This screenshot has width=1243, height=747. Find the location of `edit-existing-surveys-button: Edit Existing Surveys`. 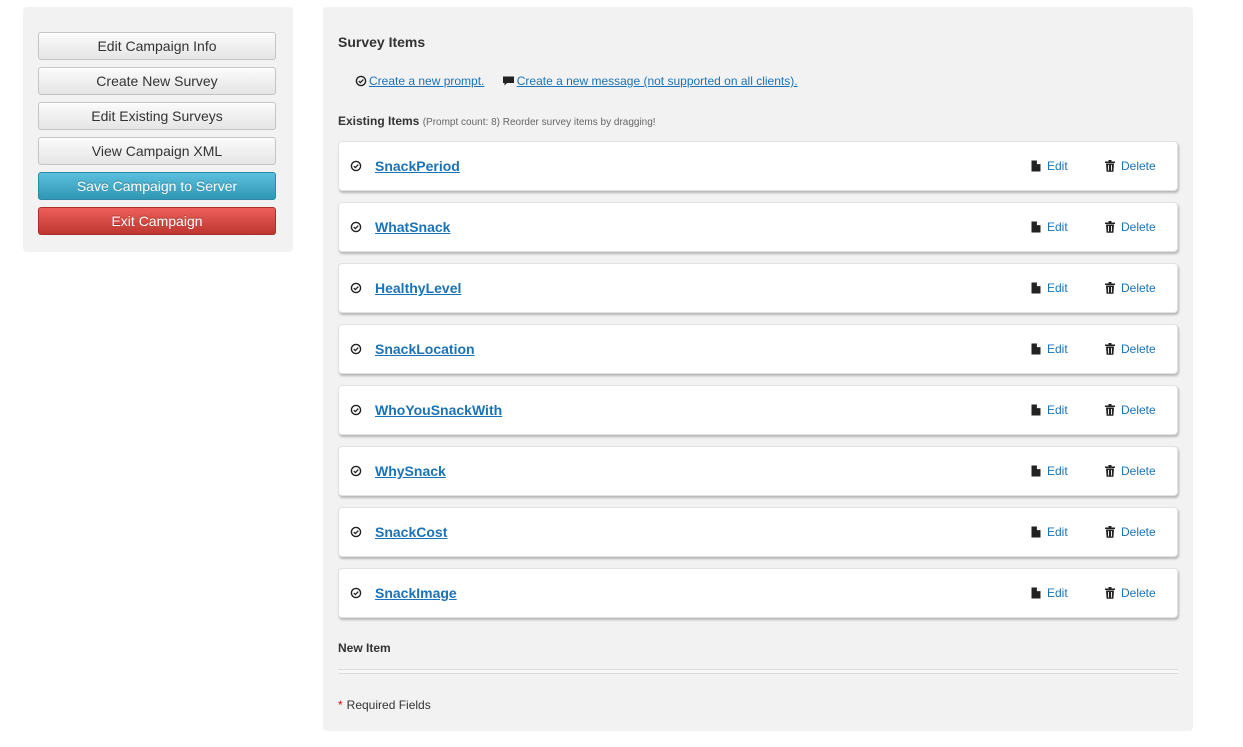

edit-existing-surveys-button: Edit Existing Surveys is located at coordinates (157, 116).